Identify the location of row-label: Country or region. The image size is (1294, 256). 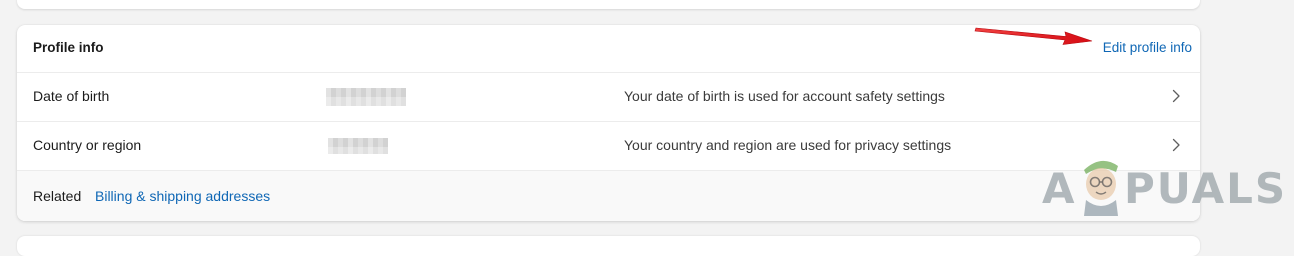
(87, 145).